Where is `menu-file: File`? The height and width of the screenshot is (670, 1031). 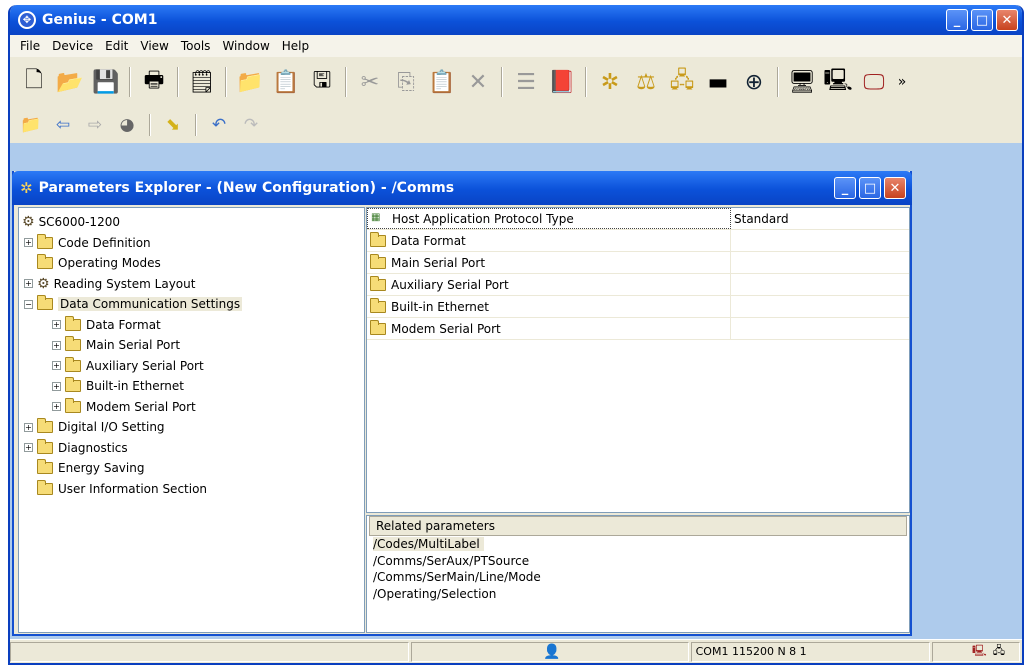
menu-file: File is located at coordinates (30, 46).